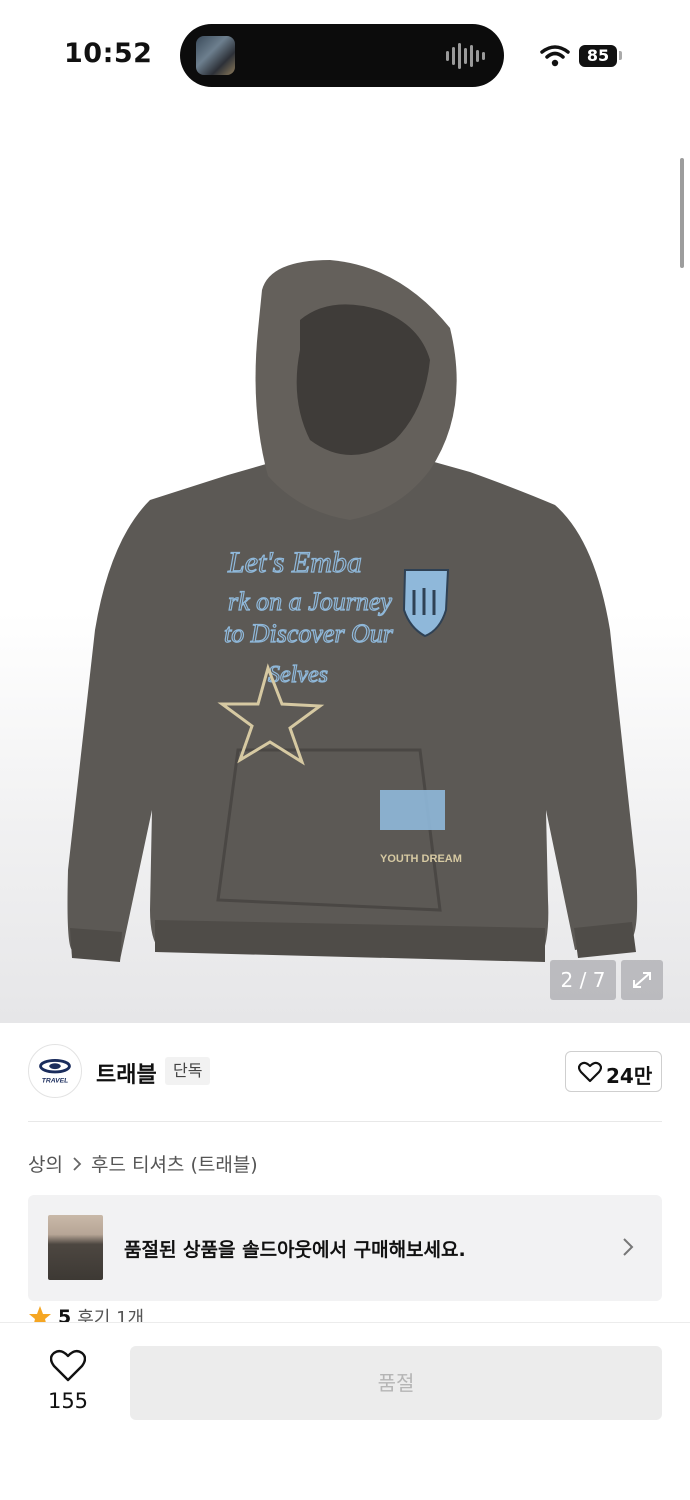 Image resolution: width=690 pixels, height=1500 pixels. What do you see at coordinates (345, 1121) in the screenshot?
I see `divider` at bounding box center [345, 1121].